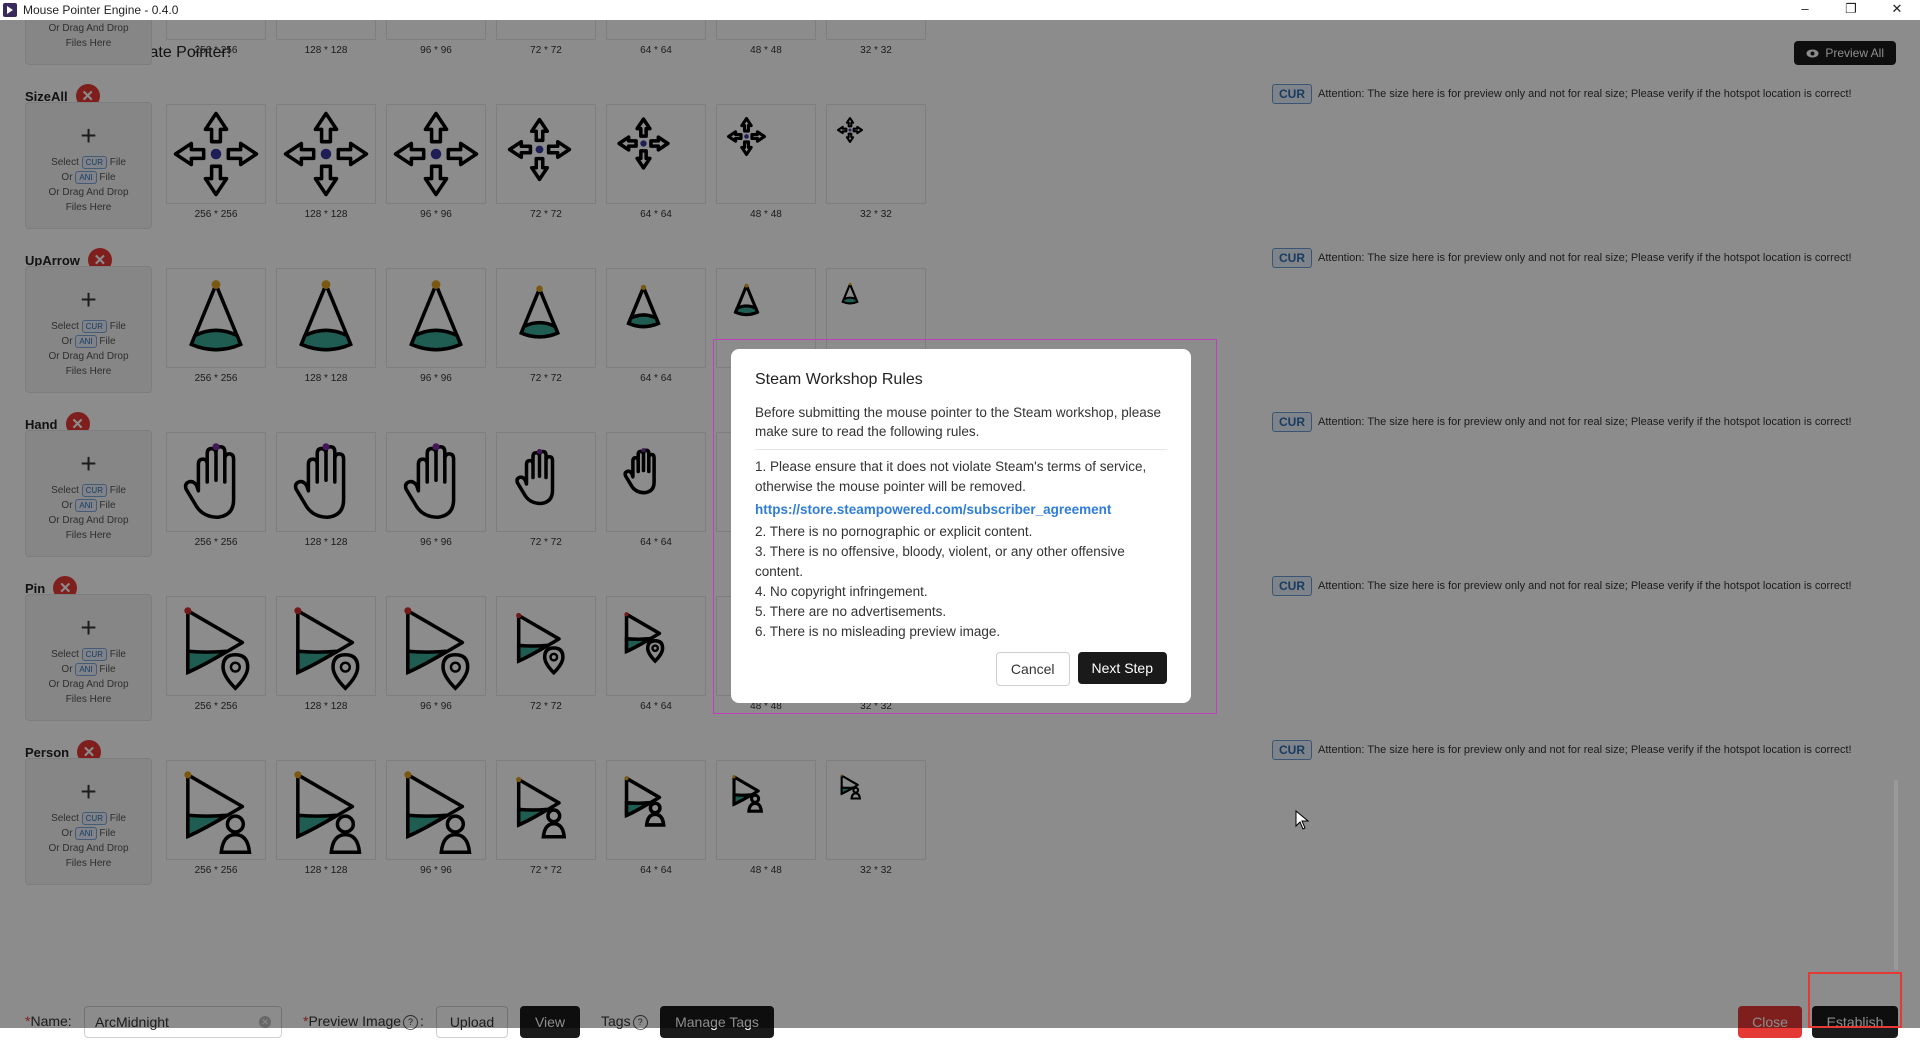 The width and height of the screenshot is (1920, 1048). What do you see at coordinates (841, 591) in the screenshot?
I see `rule-item: 4. No copyright infringement.` at bounding box center [841, 591].